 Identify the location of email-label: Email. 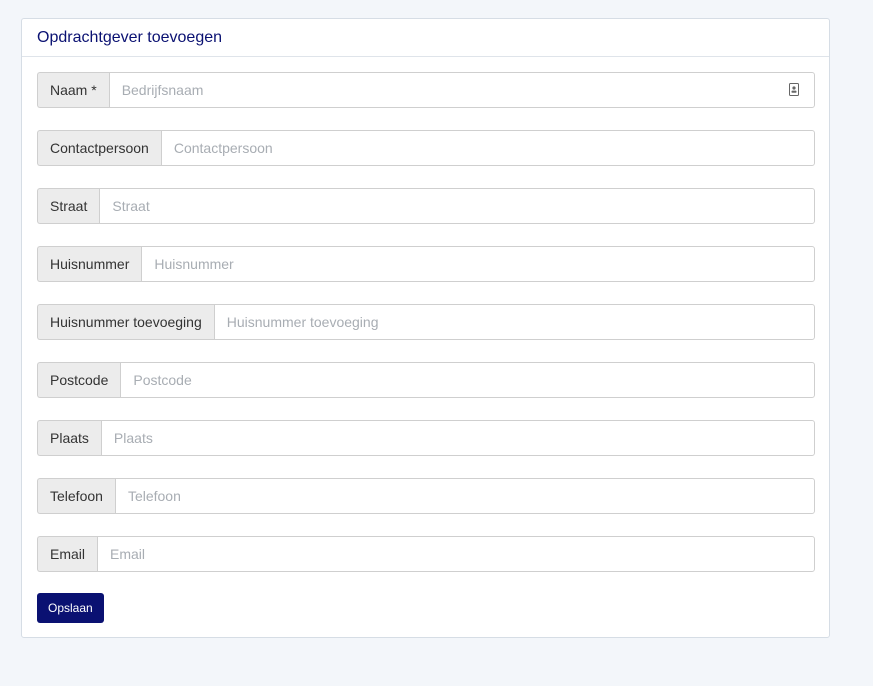
(67, 554).